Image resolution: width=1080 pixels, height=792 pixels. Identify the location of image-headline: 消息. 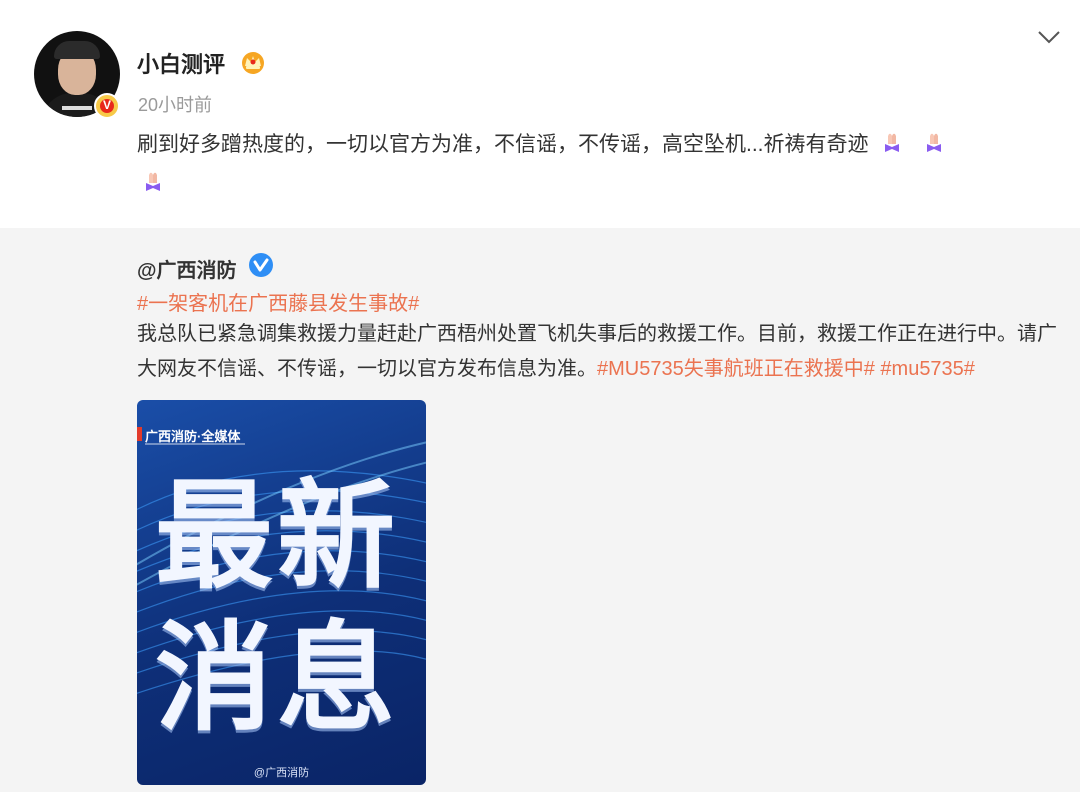
(277, 679).